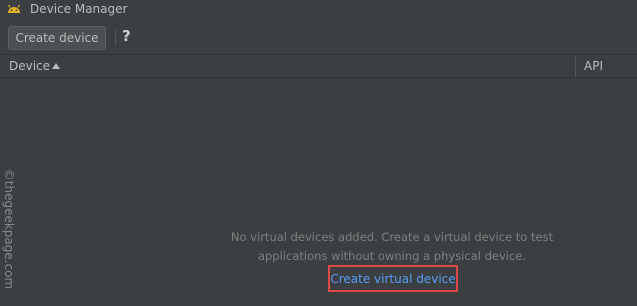  What do you see at coordinates (126, 36) in the screenshot?
I see `help-icon: ?` at bounding box center [126, 36].